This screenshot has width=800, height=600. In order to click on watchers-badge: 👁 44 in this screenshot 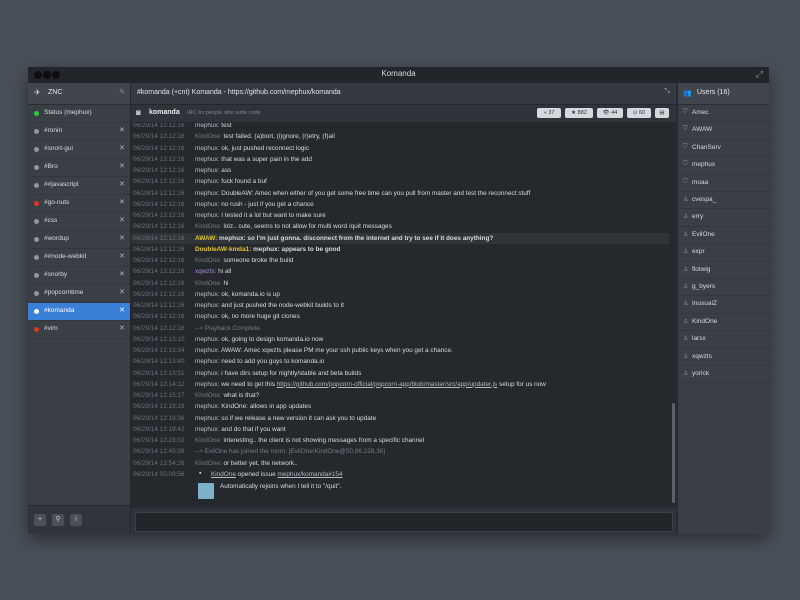, I will do `click(610, 113)`.